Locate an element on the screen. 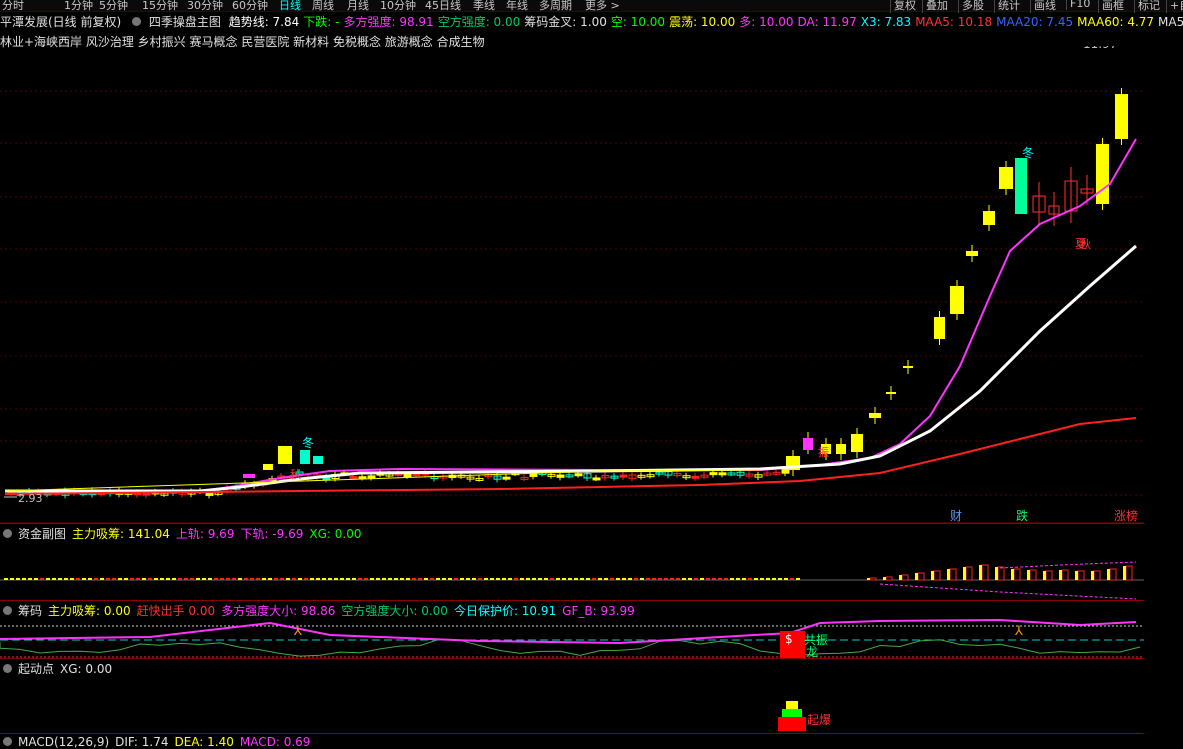 Image resolution: width=1183 pixels, height=749 pixels. toolbar-button-3: 统计 is located at coordinates (1008, 6).